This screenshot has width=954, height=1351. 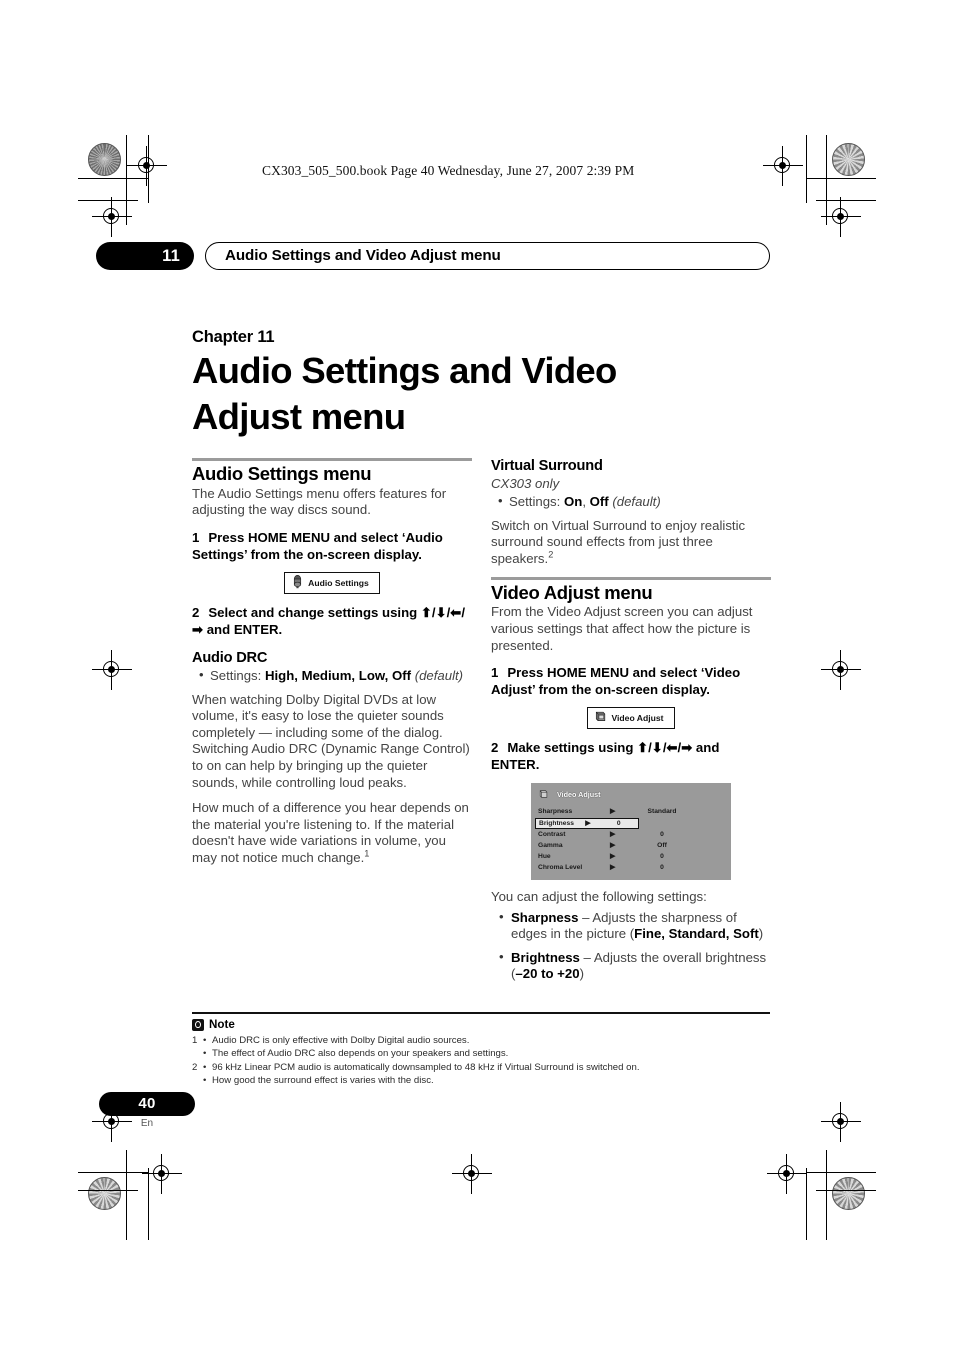 I want to click on setting-term: Sharpness, so click(x=545, y=917).